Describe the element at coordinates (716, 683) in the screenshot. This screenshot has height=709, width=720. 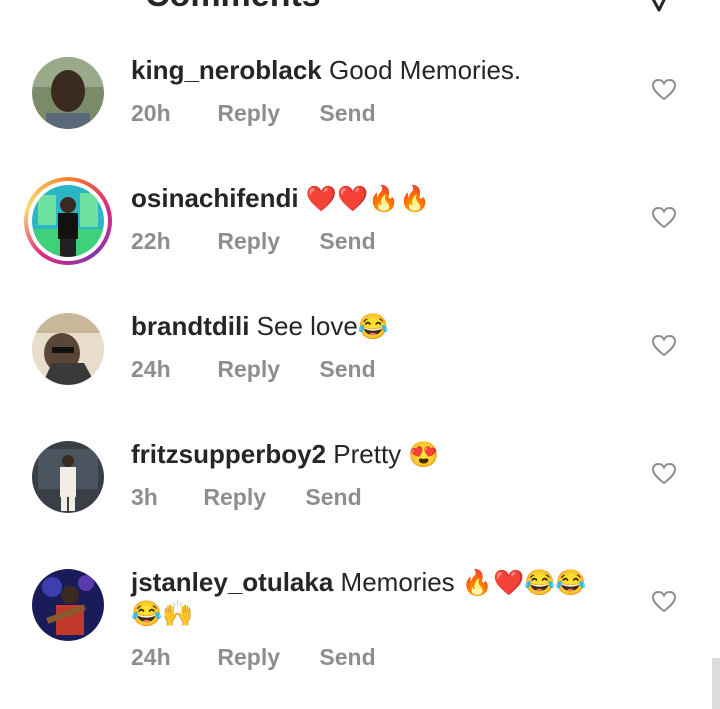
I see `scrollbar-thumb` at that location.